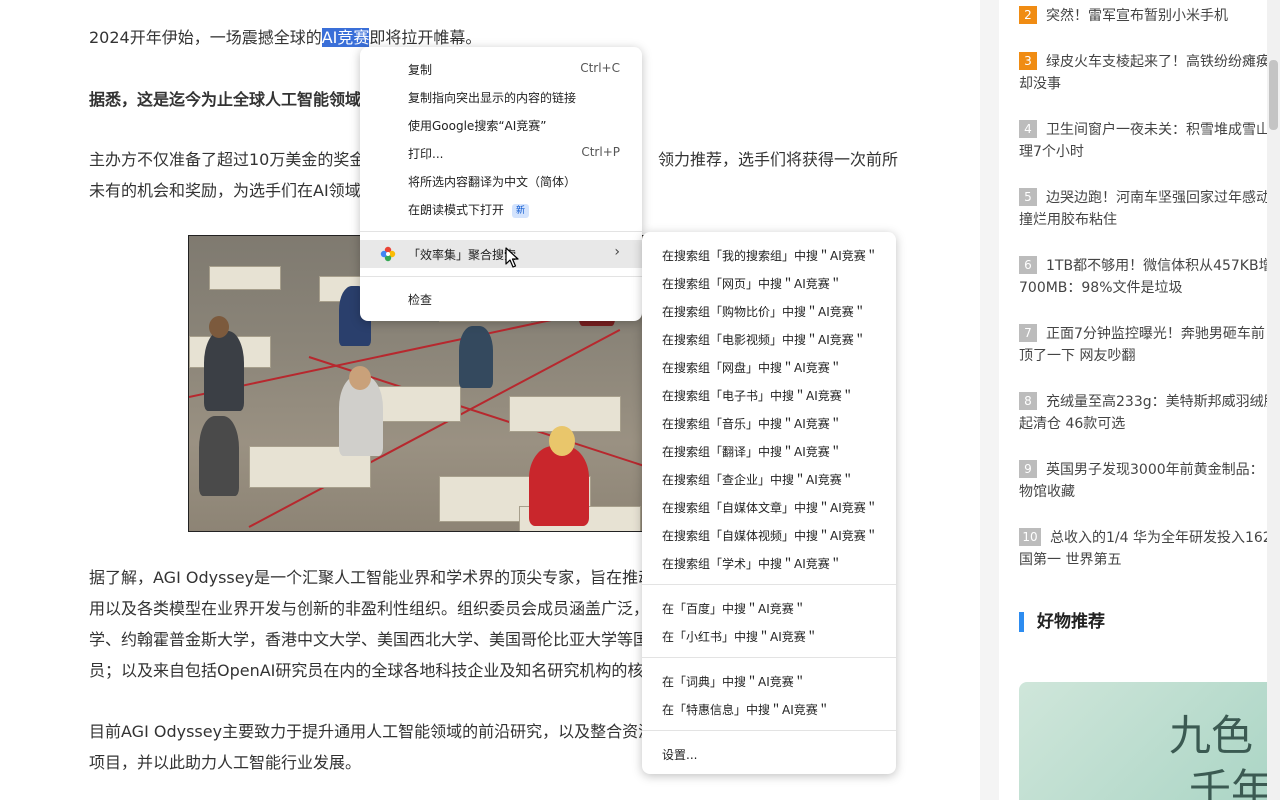  What do you see at coordinates (1062, 622) in the screenshot?
I see `section-title-recommend: 好物推荐` at bounding box center [1062, 622].